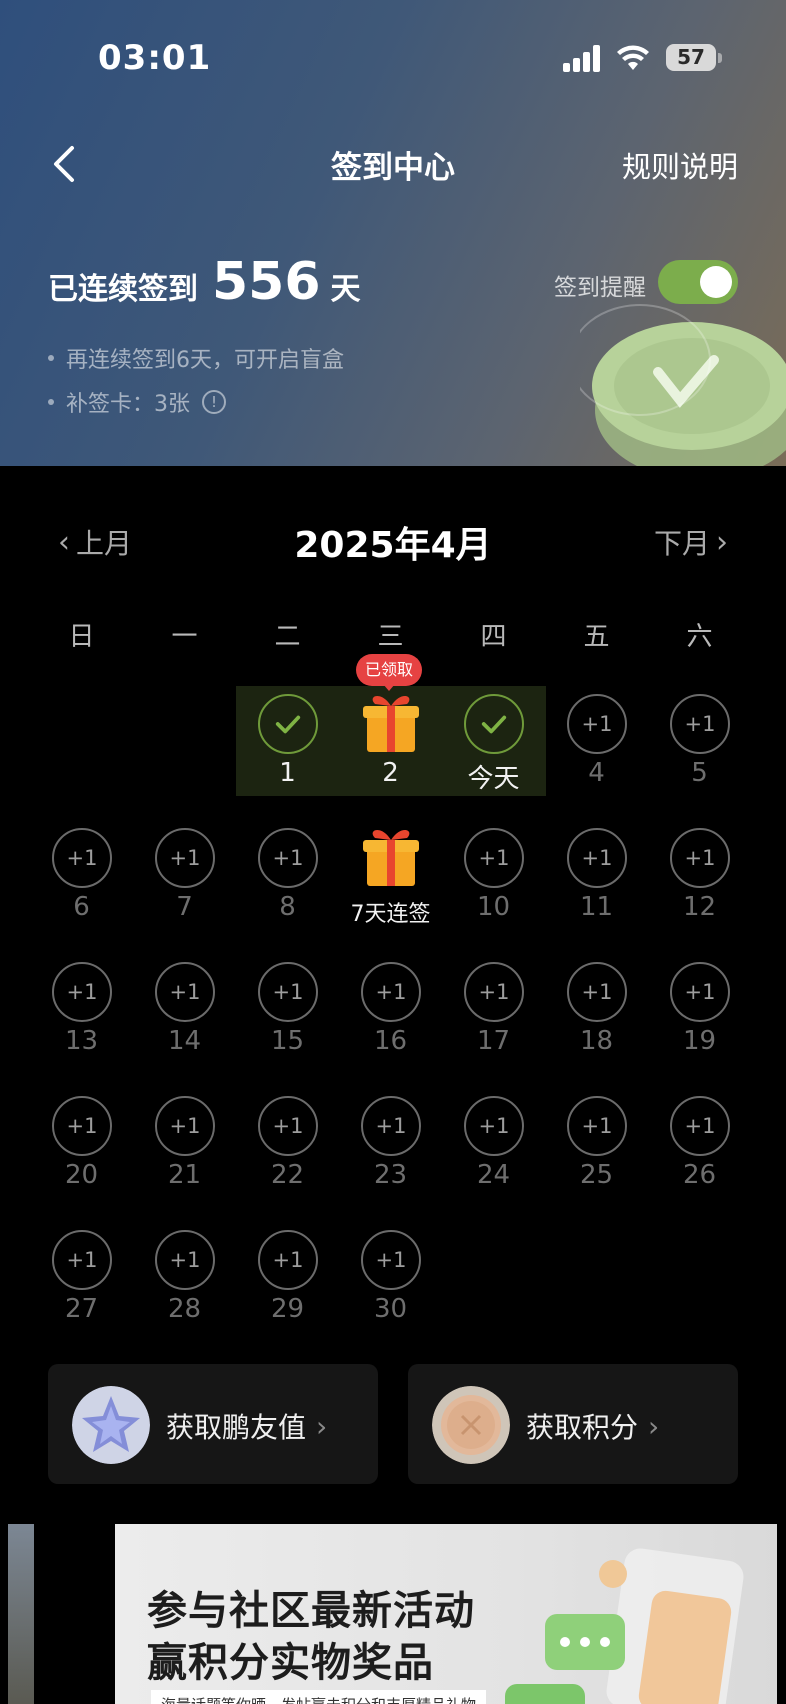  I want to click on calendar-day: +1 14, so click(184, 1009).